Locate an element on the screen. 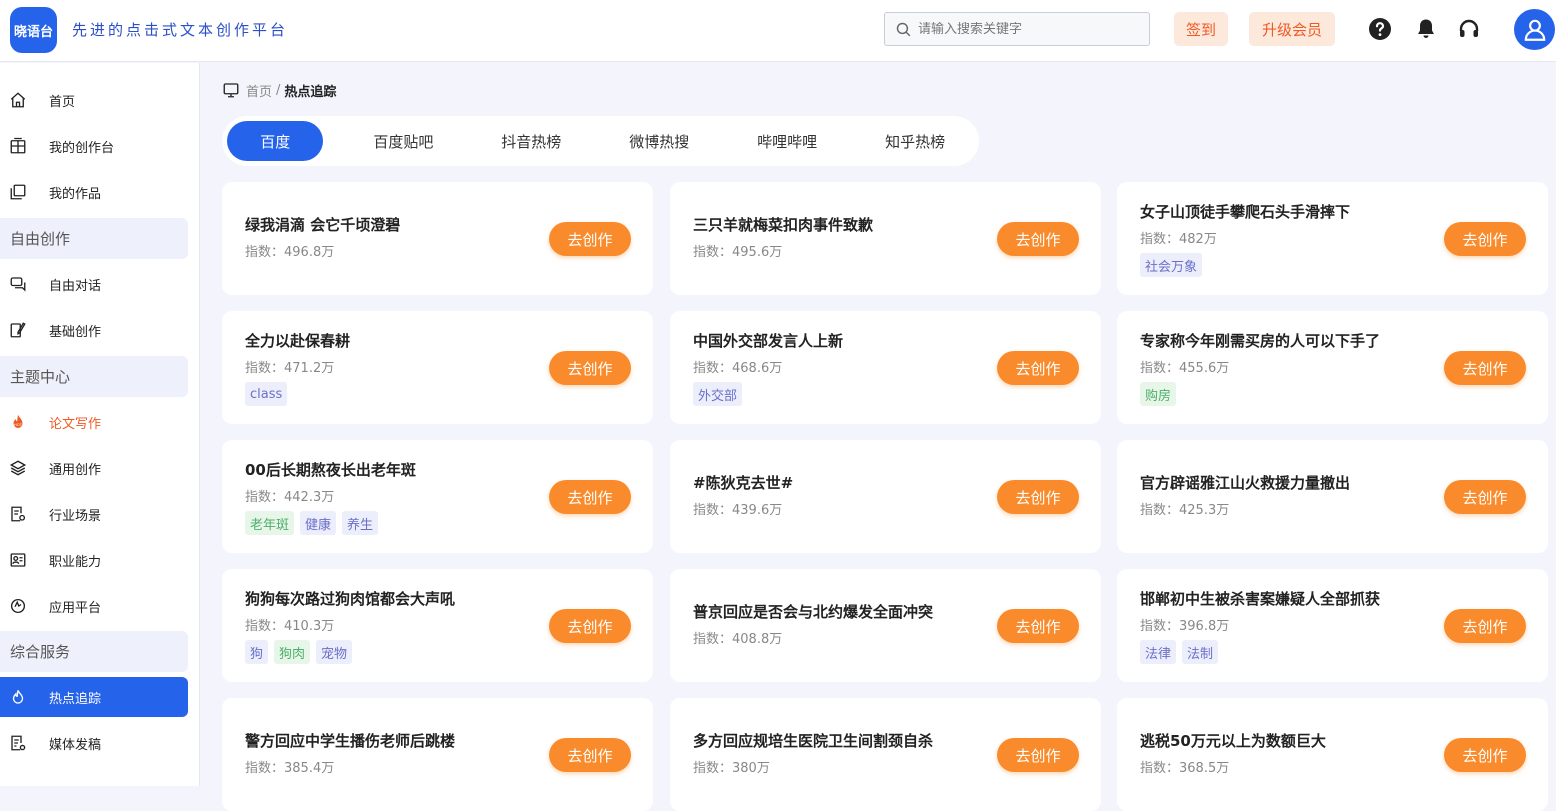 This screenshot has width=1556, height=811. hot-index-value: 指数：385.4万 is located at coordinates (290, 768).